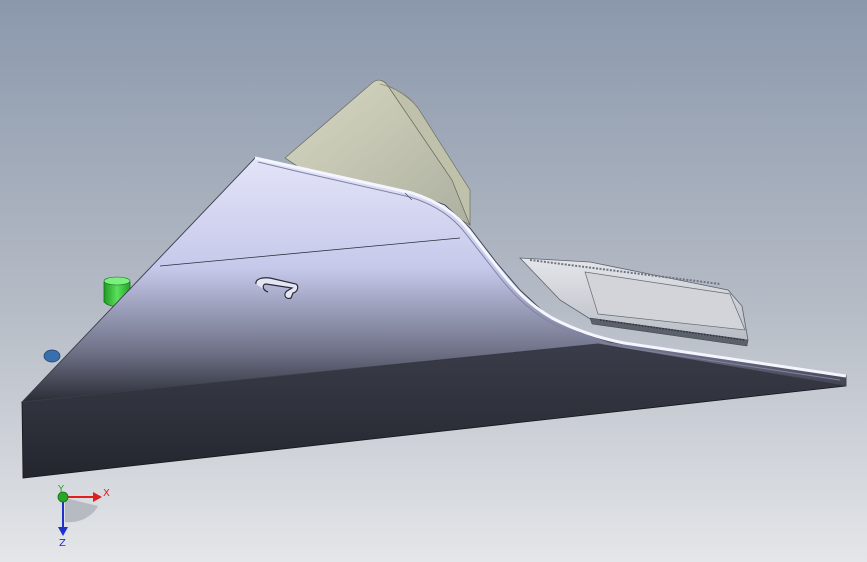 The height and width of the screenshot is (562, 867). I want to click on x-axis-label: X, so click(106, 493).